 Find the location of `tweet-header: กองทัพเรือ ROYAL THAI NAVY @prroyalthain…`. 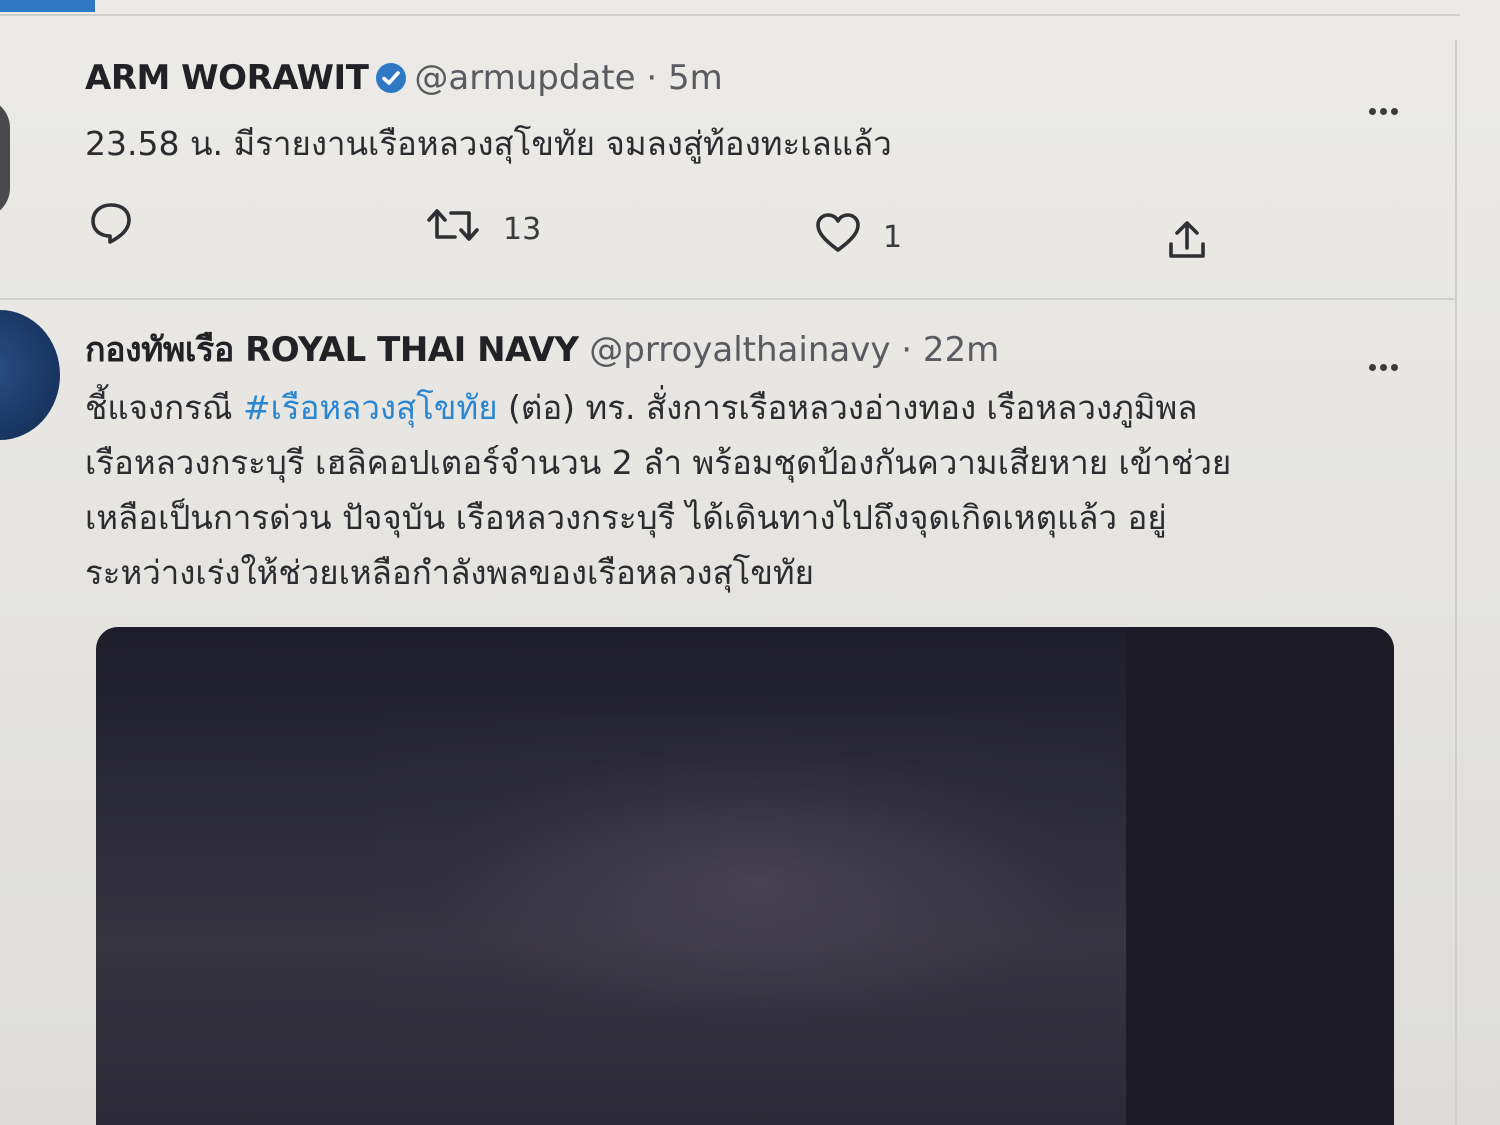

tweet-header: กองทัพเรือ ROYAL THAI NAVY @prroyalthain… is located at coordinates (542, 350).